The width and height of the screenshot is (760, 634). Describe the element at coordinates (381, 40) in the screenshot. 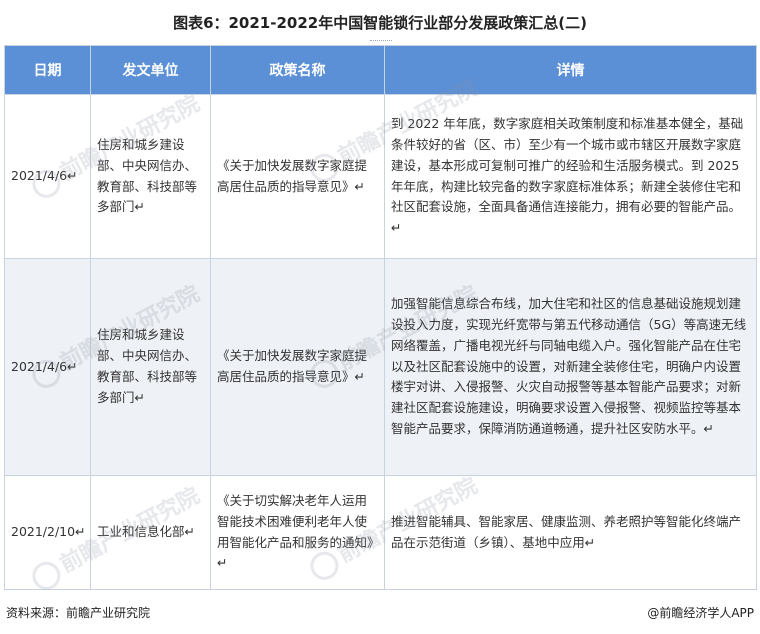

I see `title-underline` at that location.